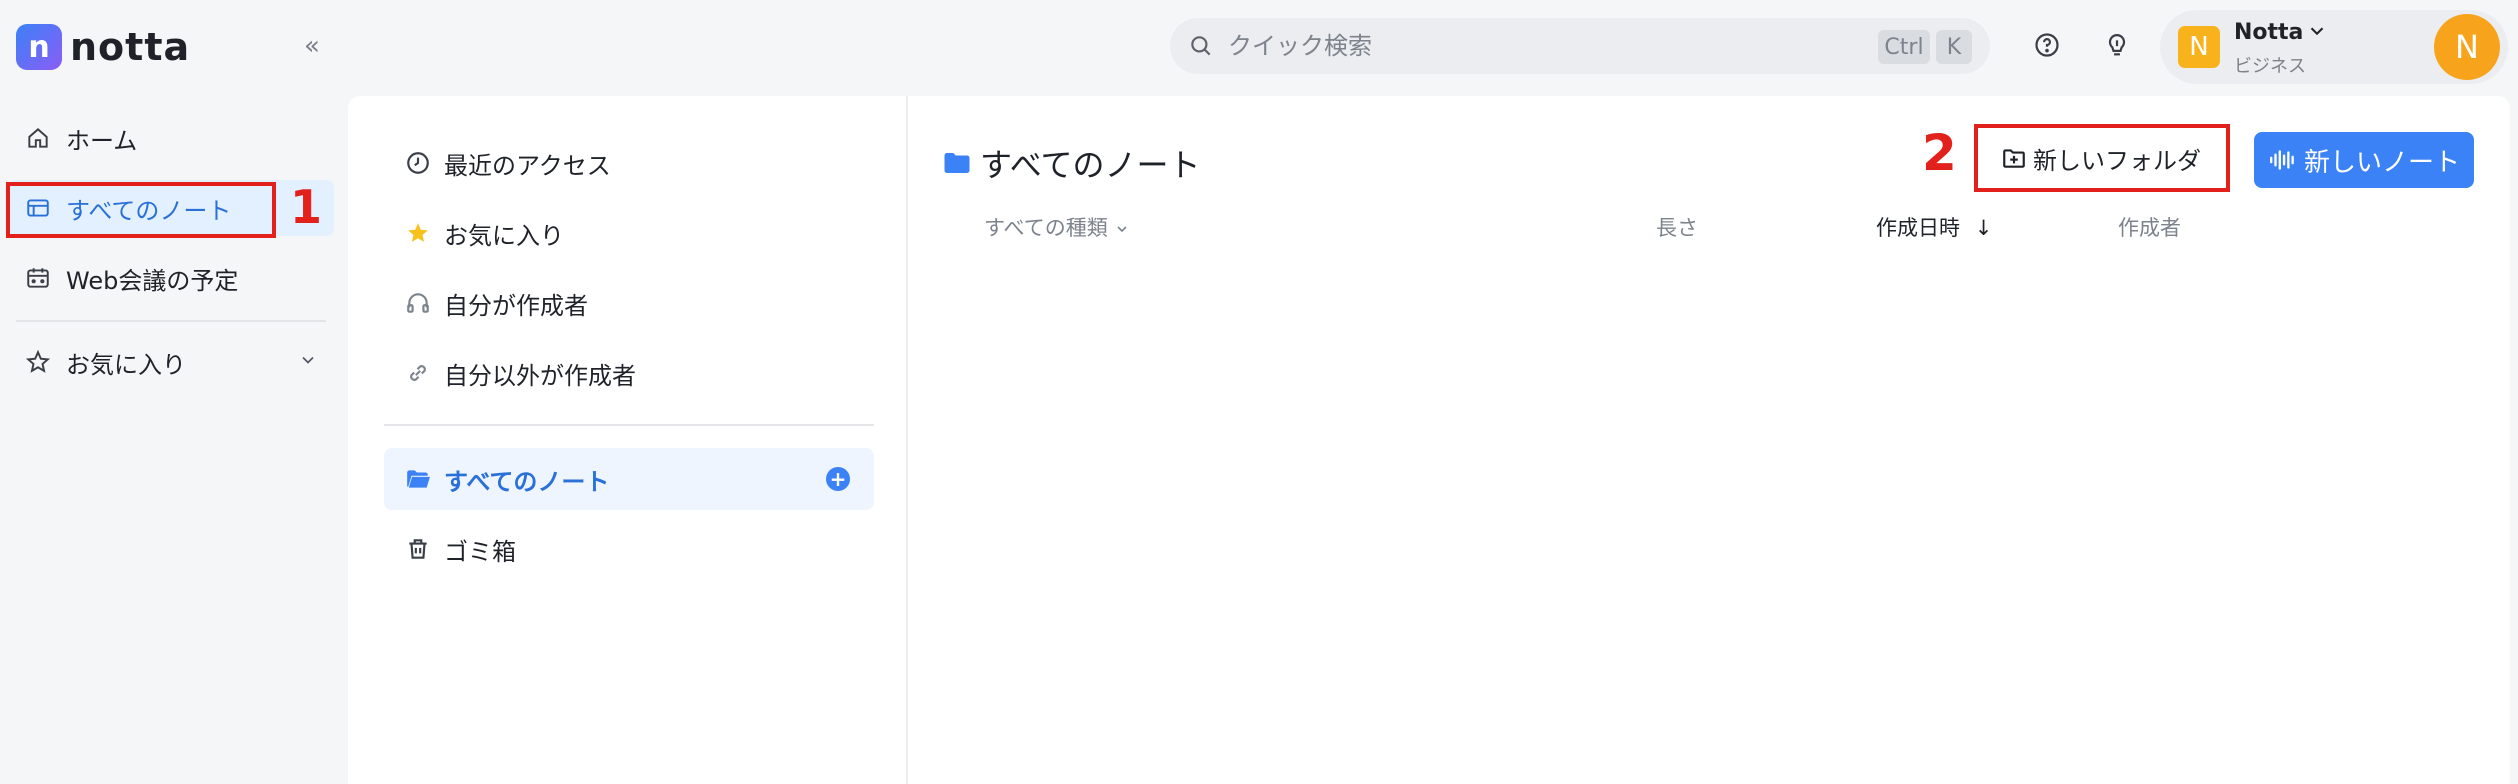 This screenshot has width=2518, height=784. I want to click on new-note-button: 新しいノート, so click(2364, 160).